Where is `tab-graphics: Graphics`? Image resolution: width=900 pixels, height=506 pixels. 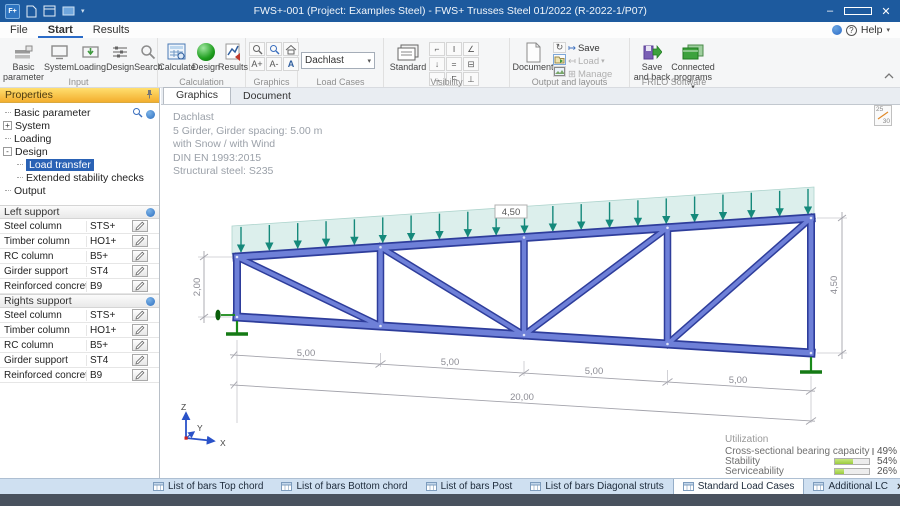
tab-graphics: Graphics is located at coordinates (197, 95).